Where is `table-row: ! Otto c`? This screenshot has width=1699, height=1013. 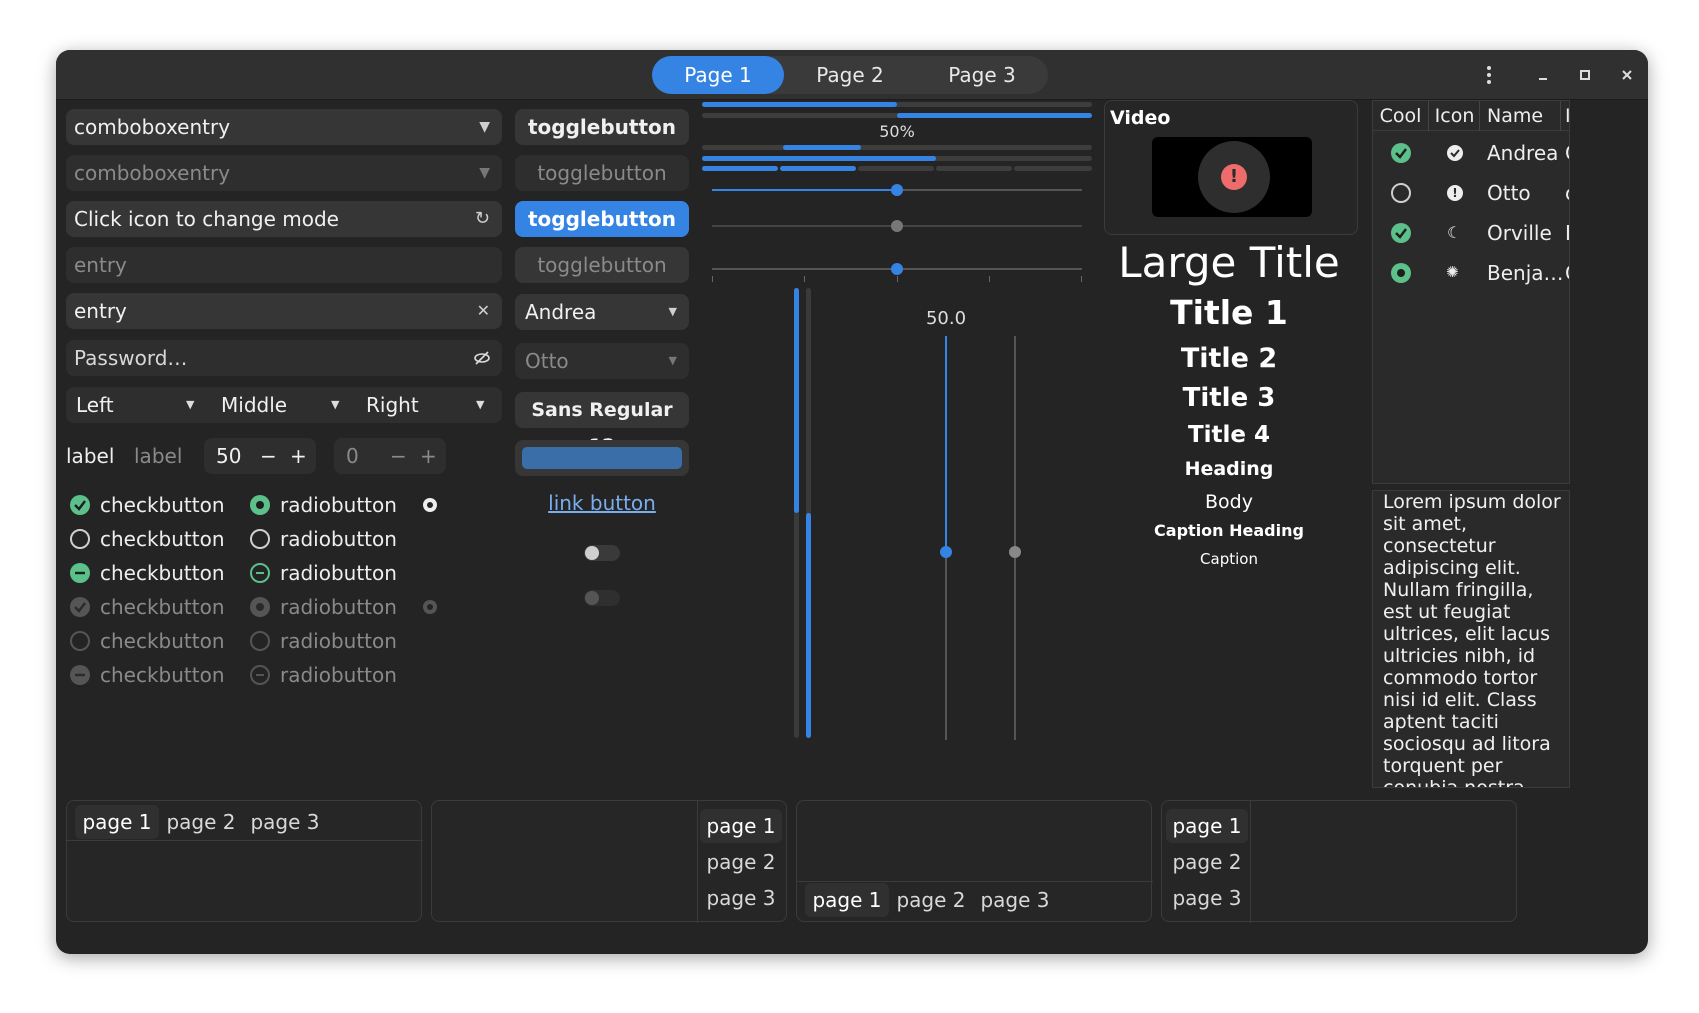
table-row: ! Otto c is located at coordinates (1471, 193).